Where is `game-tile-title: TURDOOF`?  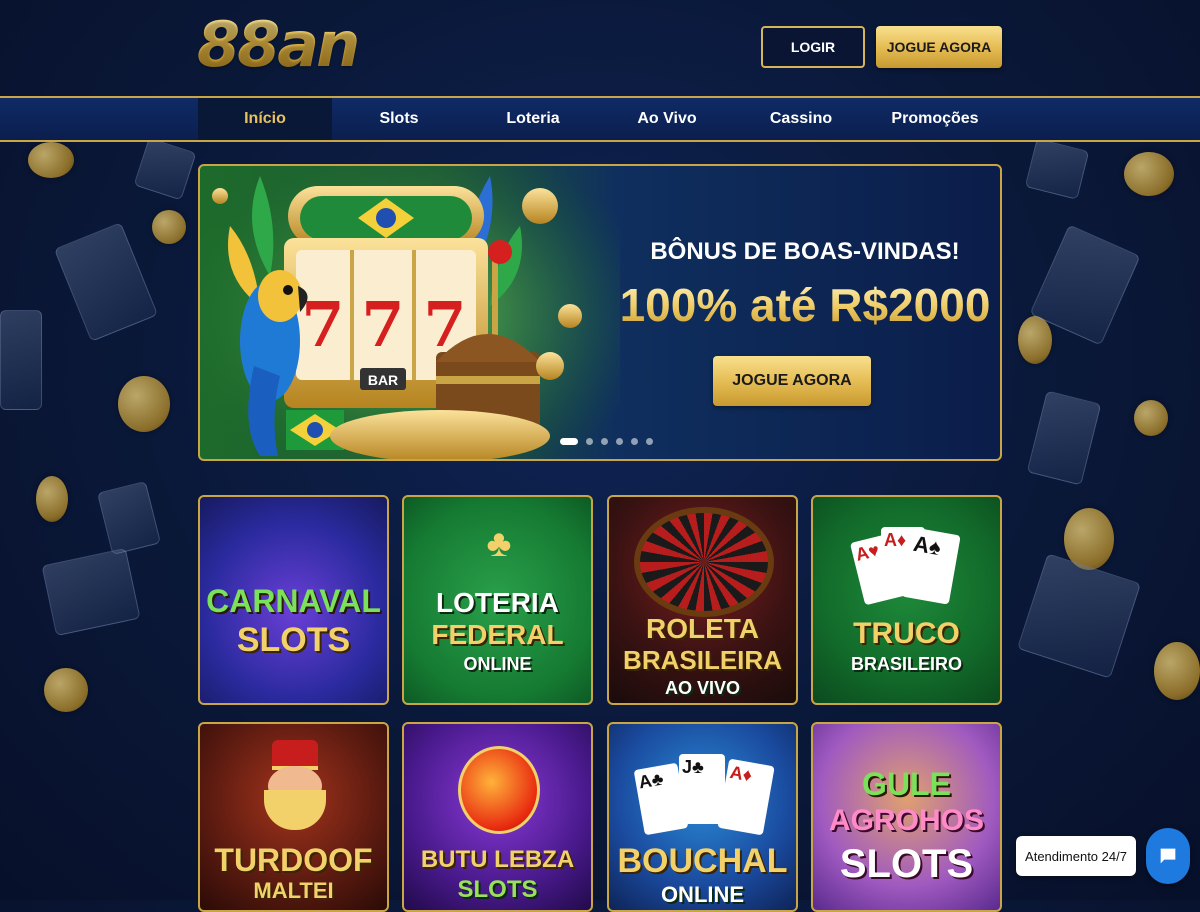
game-tile-title: TURDOOF is located at coordinates (293, 860).